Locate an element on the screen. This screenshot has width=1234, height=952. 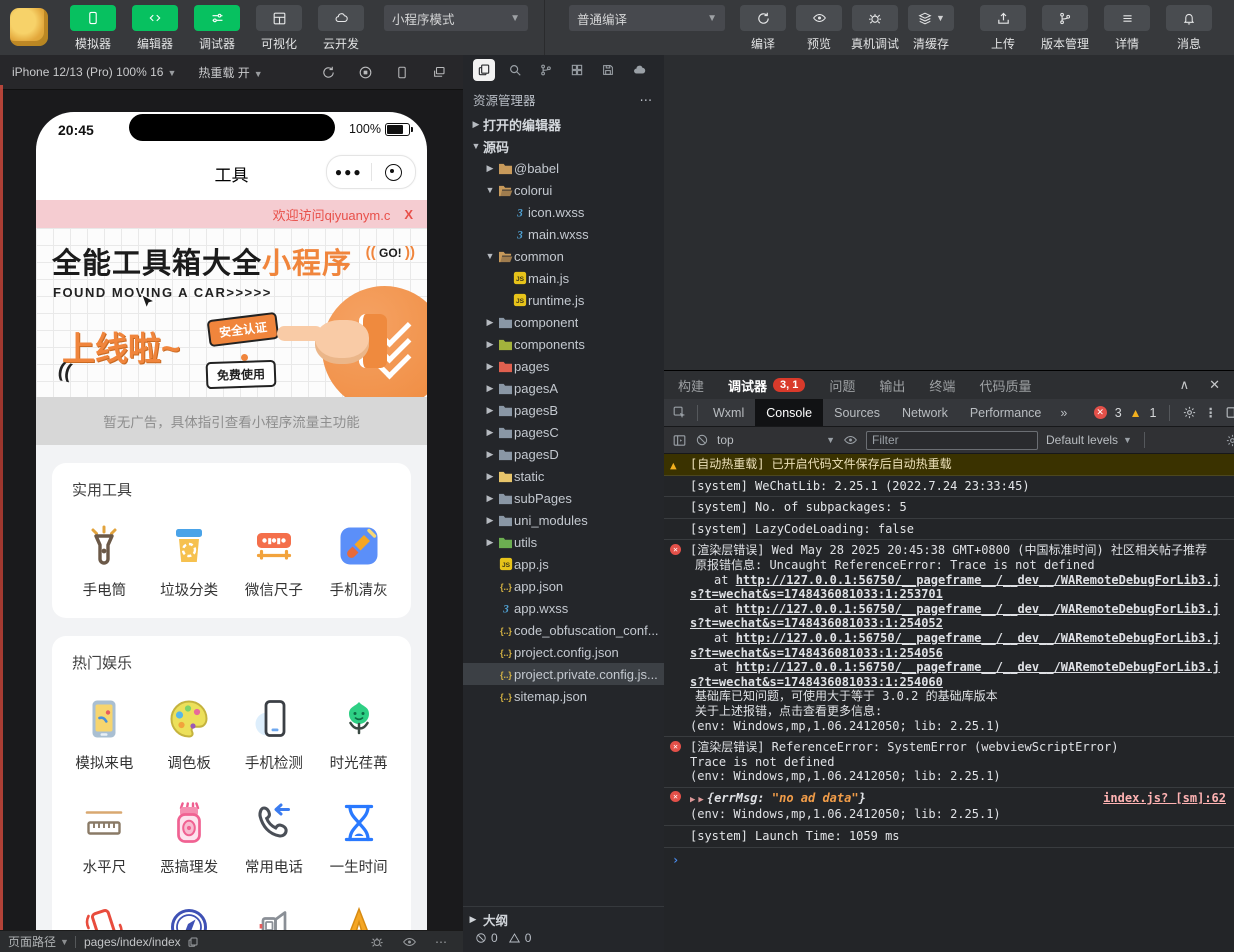
kebab-menu-icon: ⋮ is located at coordinates (1211, 412).